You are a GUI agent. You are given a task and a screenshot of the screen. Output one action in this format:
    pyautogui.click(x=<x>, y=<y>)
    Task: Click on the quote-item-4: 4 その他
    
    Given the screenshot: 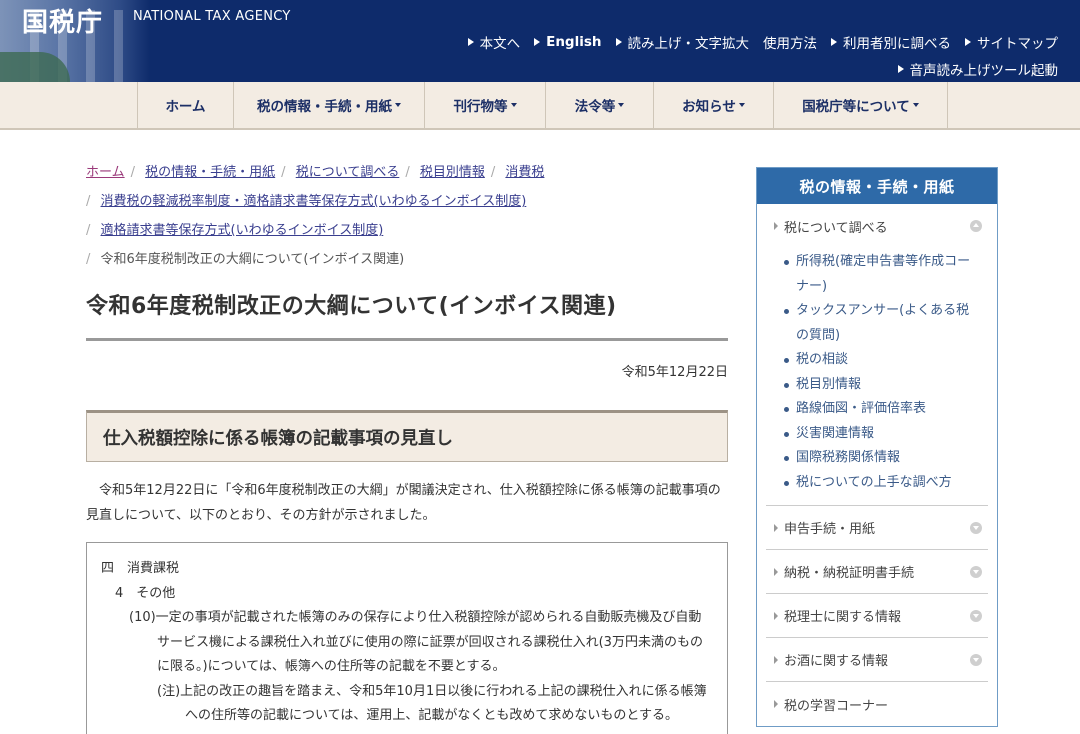 What is the action you would take?
    pyautogui.click(x=145, y=593)
    